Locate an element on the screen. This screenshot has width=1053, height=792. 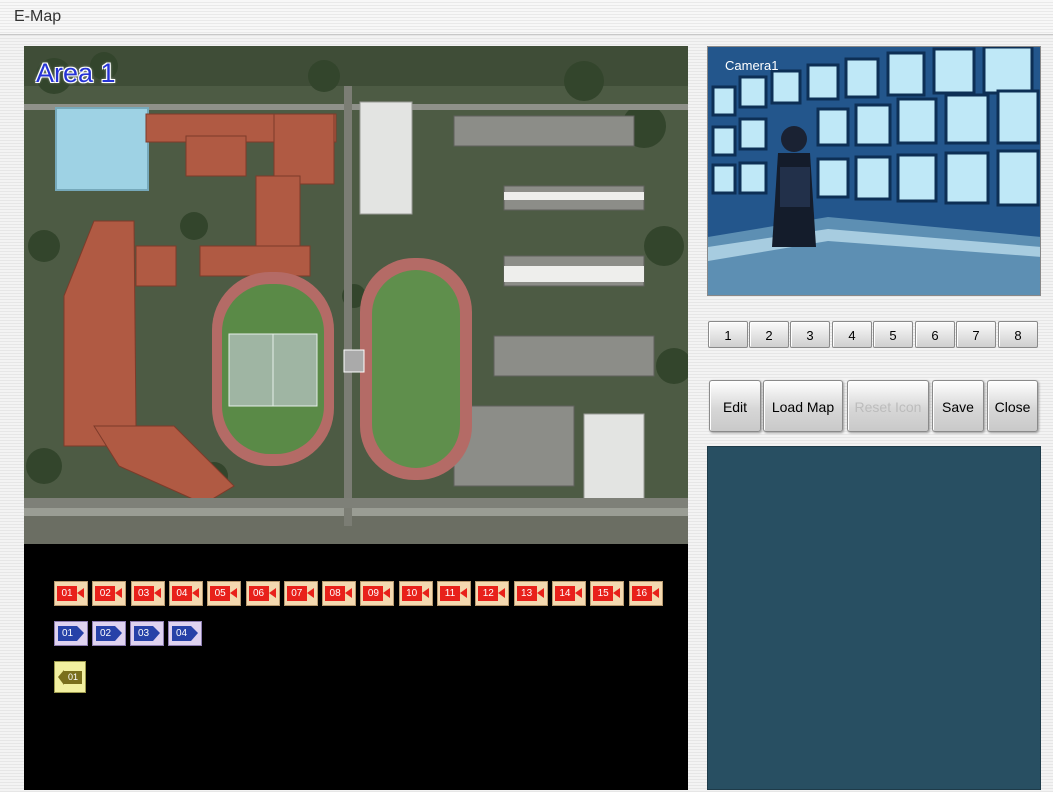
camera-icon: 13 is located at coordinates (530, 593).